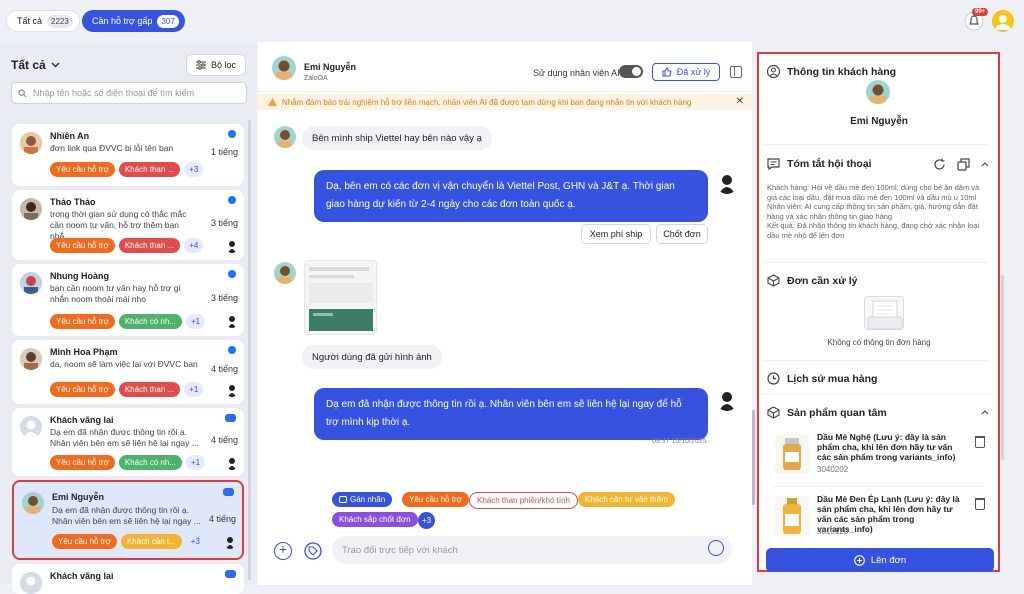 The height and width of the screenshot is (594, 1024). Describe the element at coordinates (686, 72) in the screenshot. I see `mark-done-button: Đã xử lý` at that location.